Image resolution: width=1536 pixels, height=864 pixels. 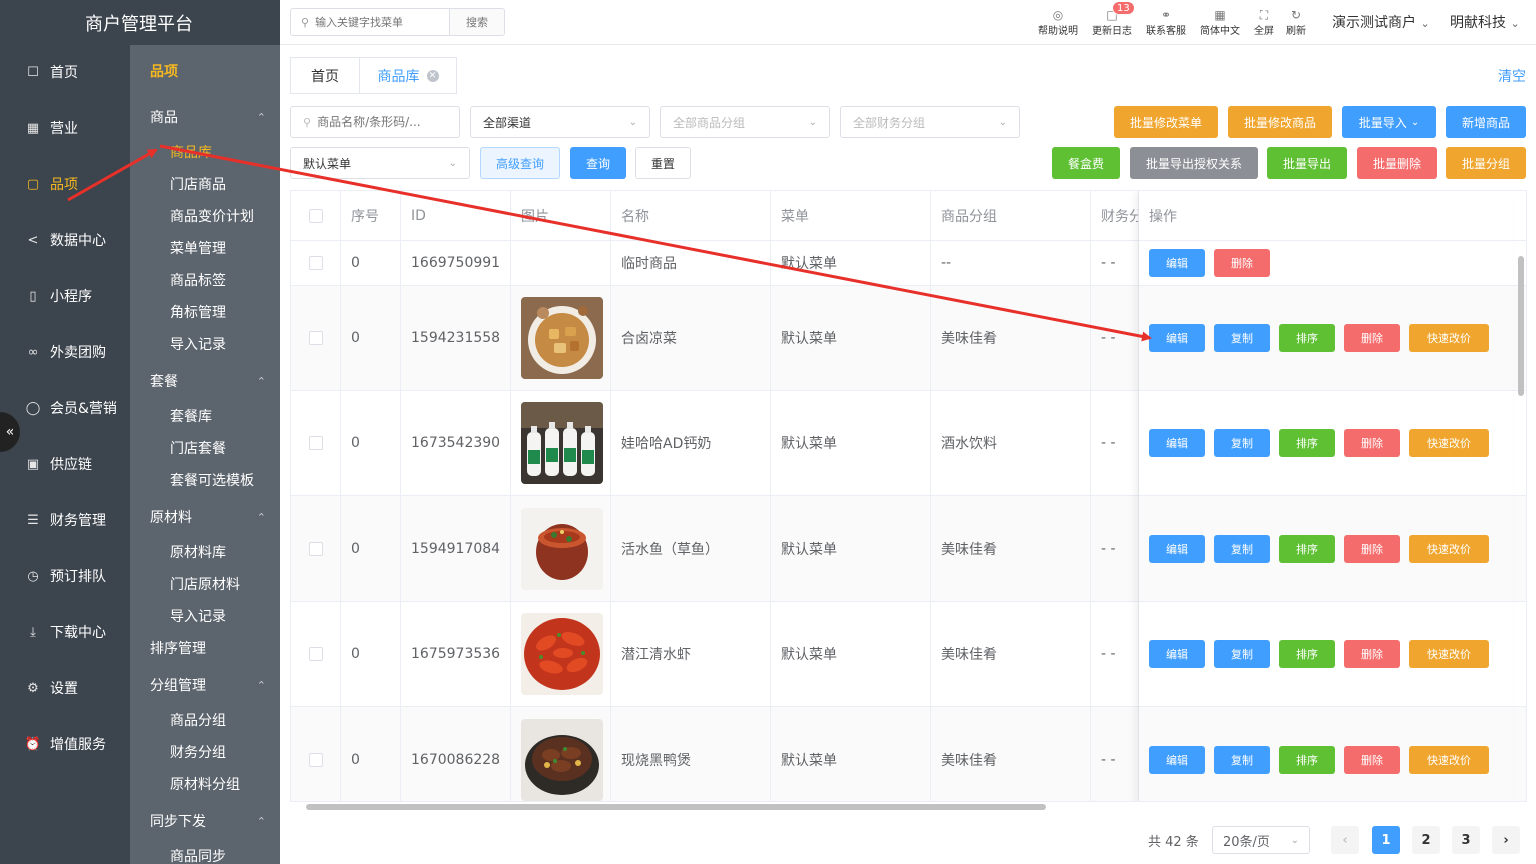 I want to click on submenu-group-sync: 同步下发 ⌃, so click(x=212, y=821).